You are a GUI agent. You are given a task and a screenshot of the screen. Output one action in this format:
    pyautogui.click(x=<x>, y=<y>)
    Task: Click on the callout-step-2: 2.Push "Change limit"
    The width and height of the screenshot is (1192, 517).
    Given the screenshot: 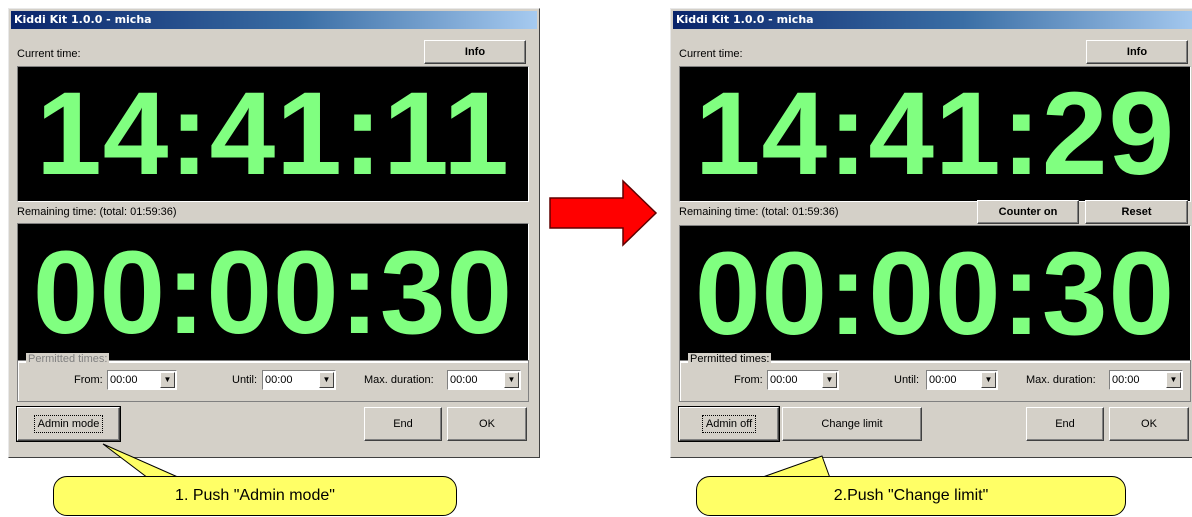 What is the action you would take?
    pyautogui.click(x=911, y=496)
    